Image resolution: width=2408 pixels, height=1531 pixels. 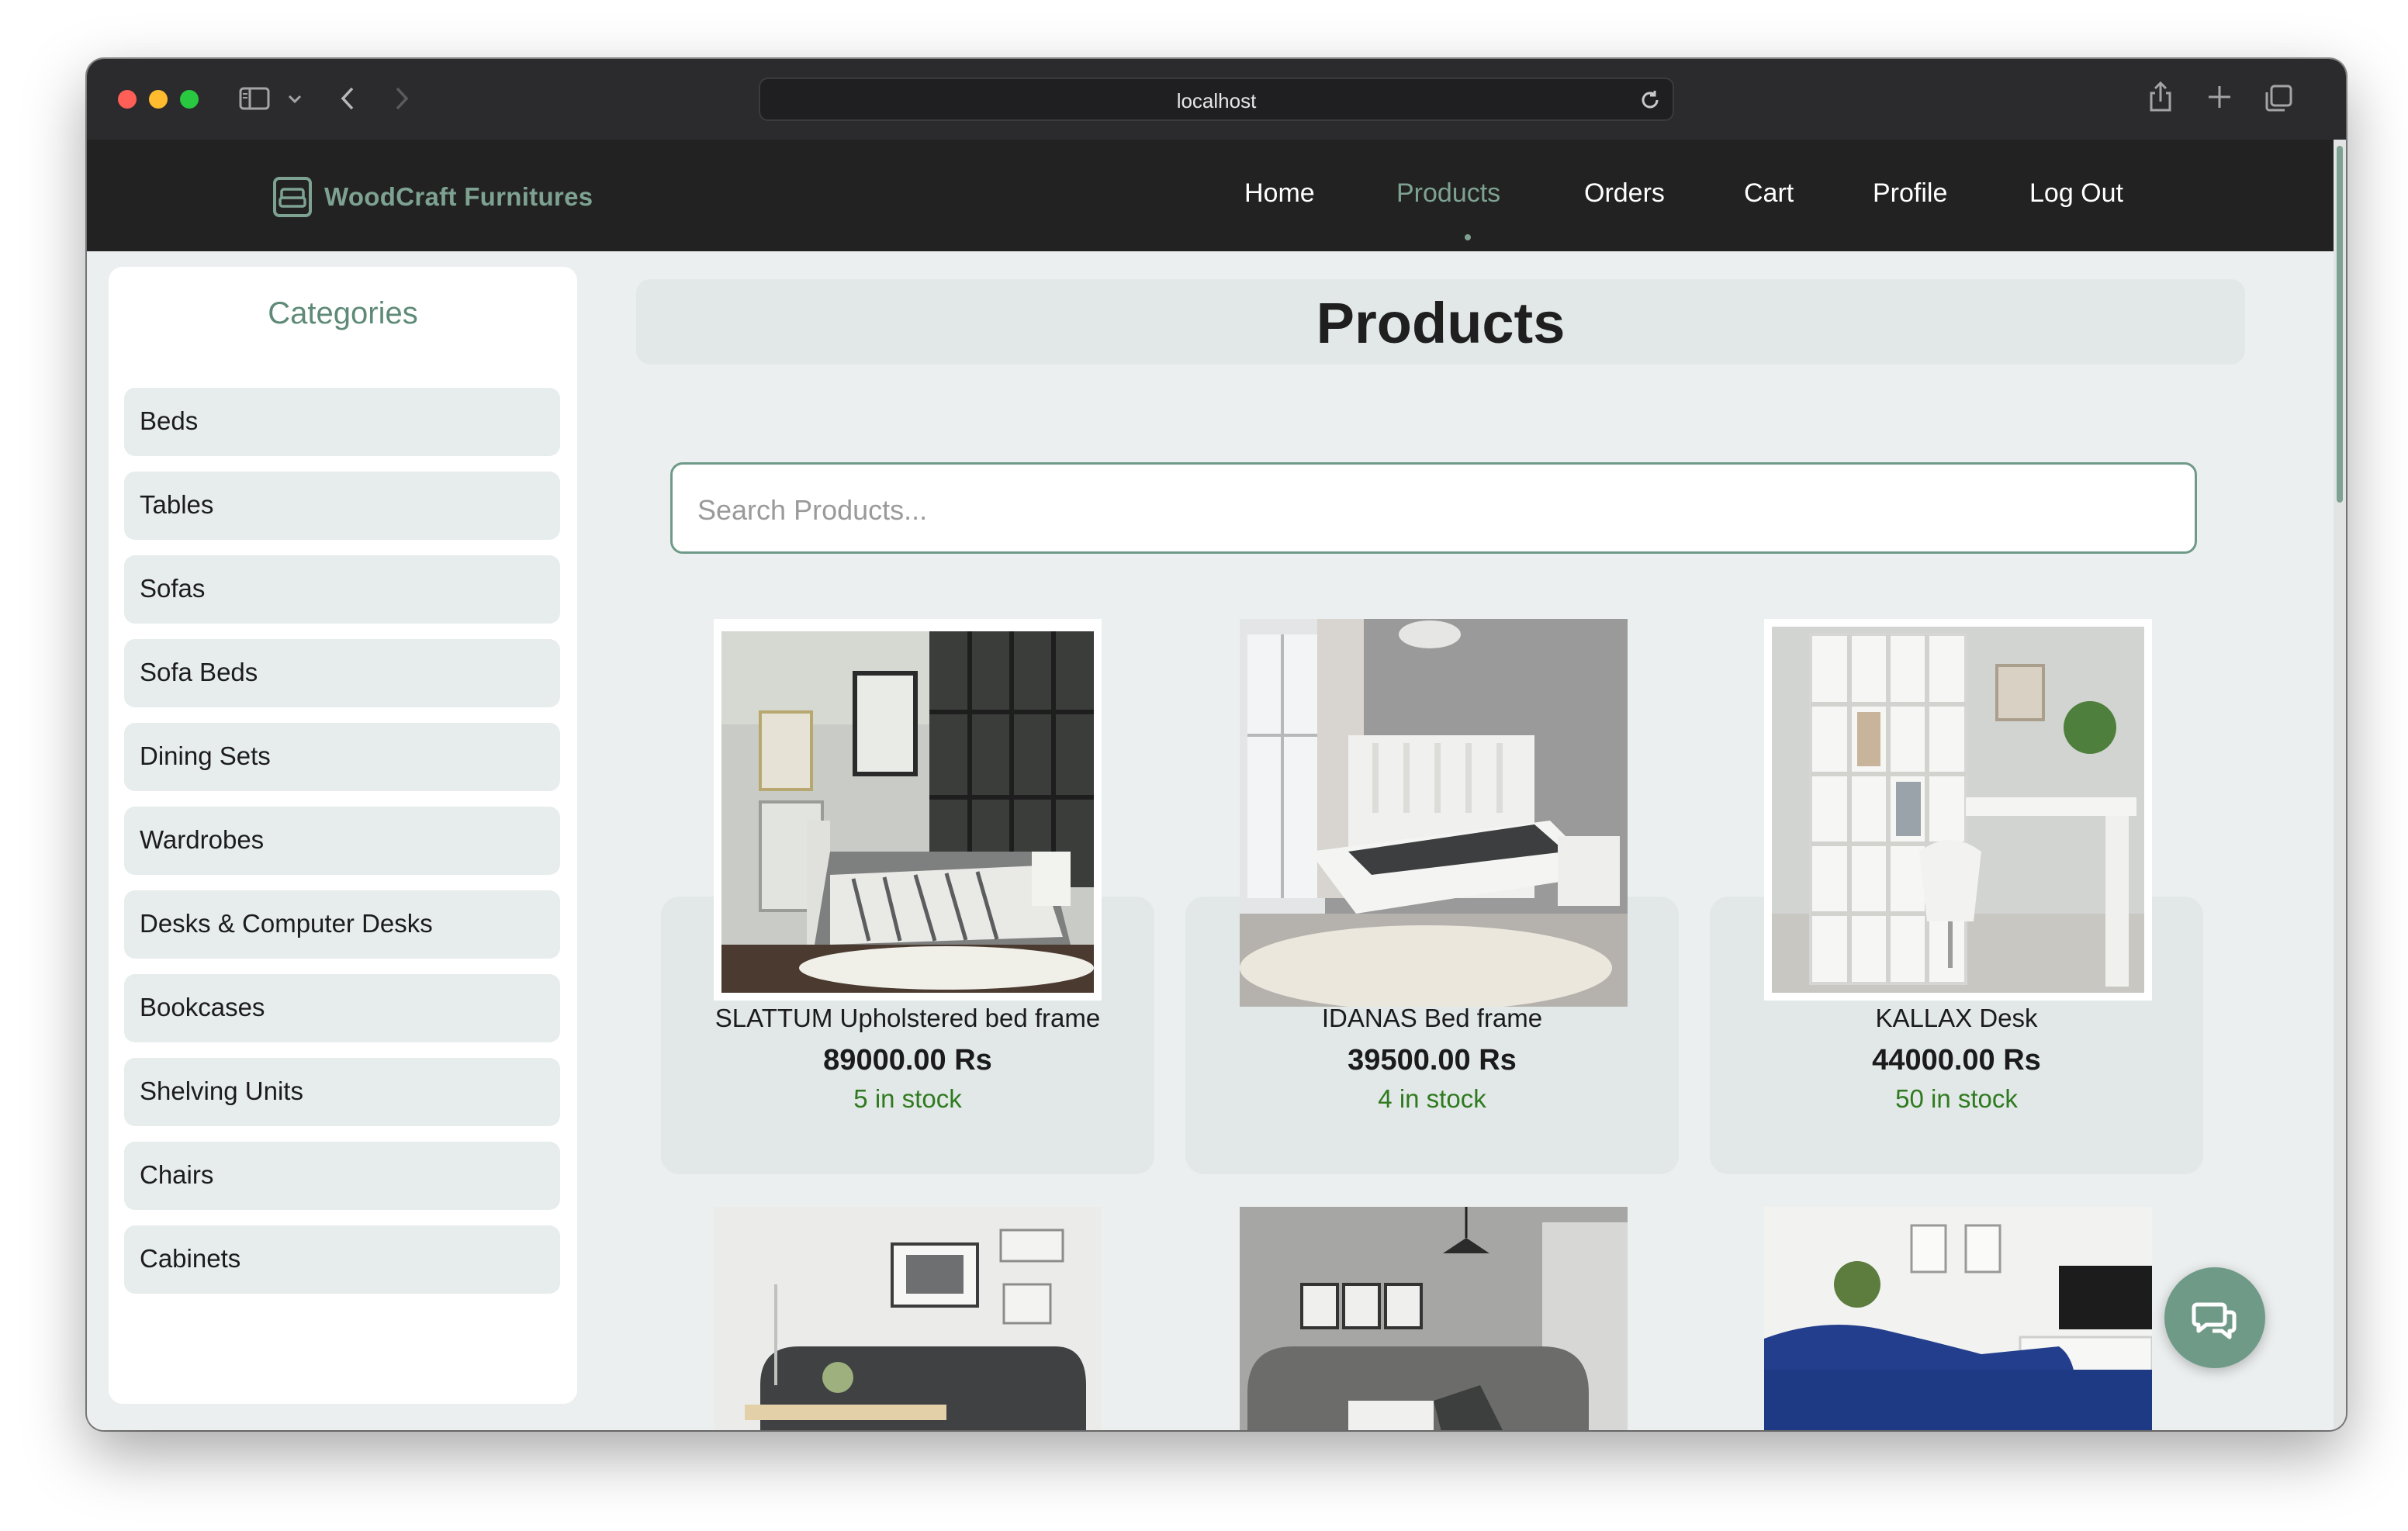 What do you see at coordinates (254, 100) in the screenshot?
I see `sidebar-toggle-icon` at bounding box center [254, 100].